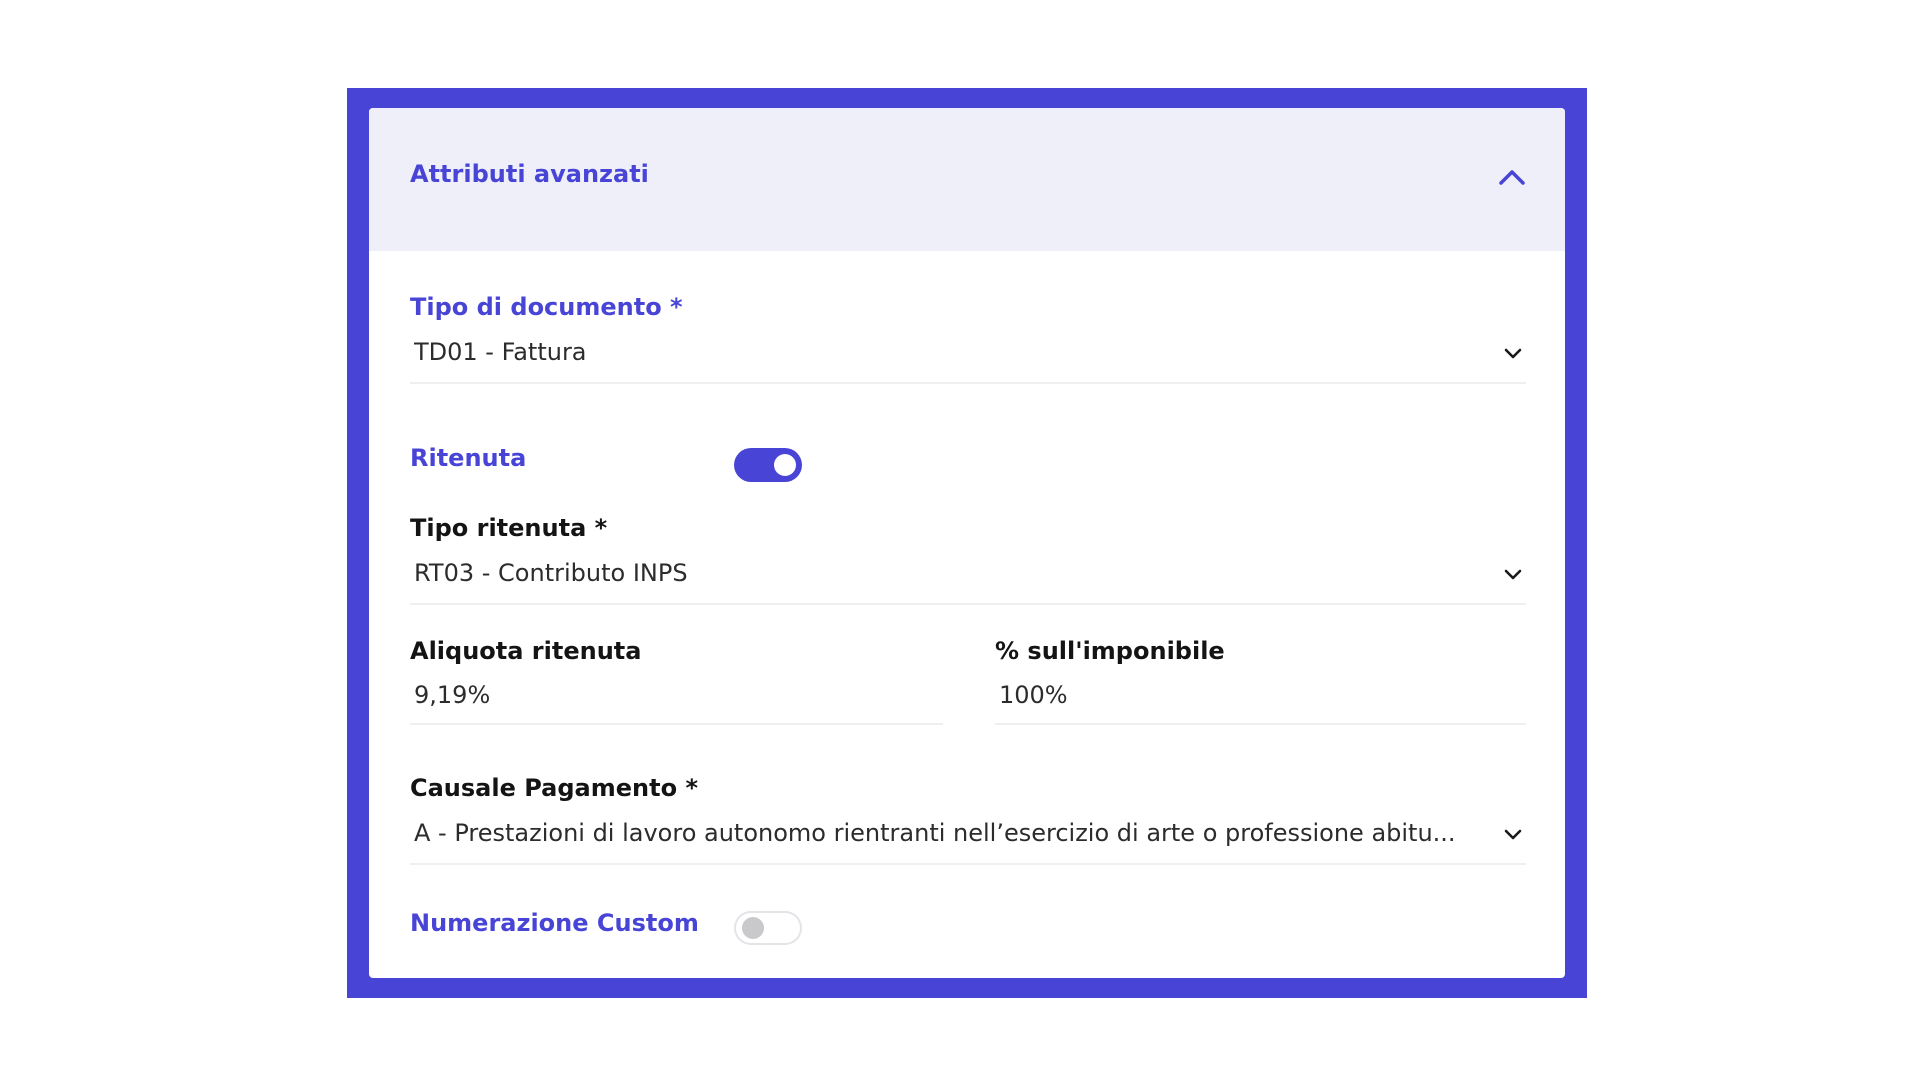 This screenshot has height=1080, width=1920. I want to click on tipo-ritenuta-label: Tipo ritenuta *, so click(509, 528).